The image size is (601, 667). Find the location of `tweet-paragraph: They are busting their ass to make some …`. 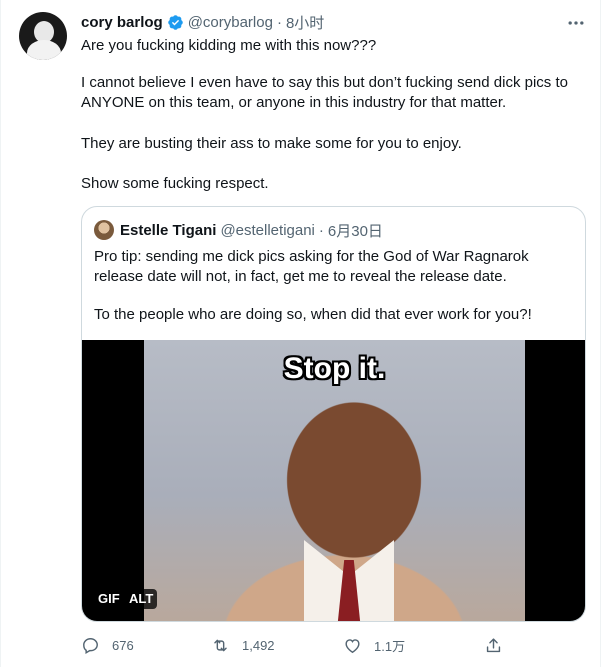

tweet-paragraph: They are busting their ass to make some … is located at coordinates (271, 143).